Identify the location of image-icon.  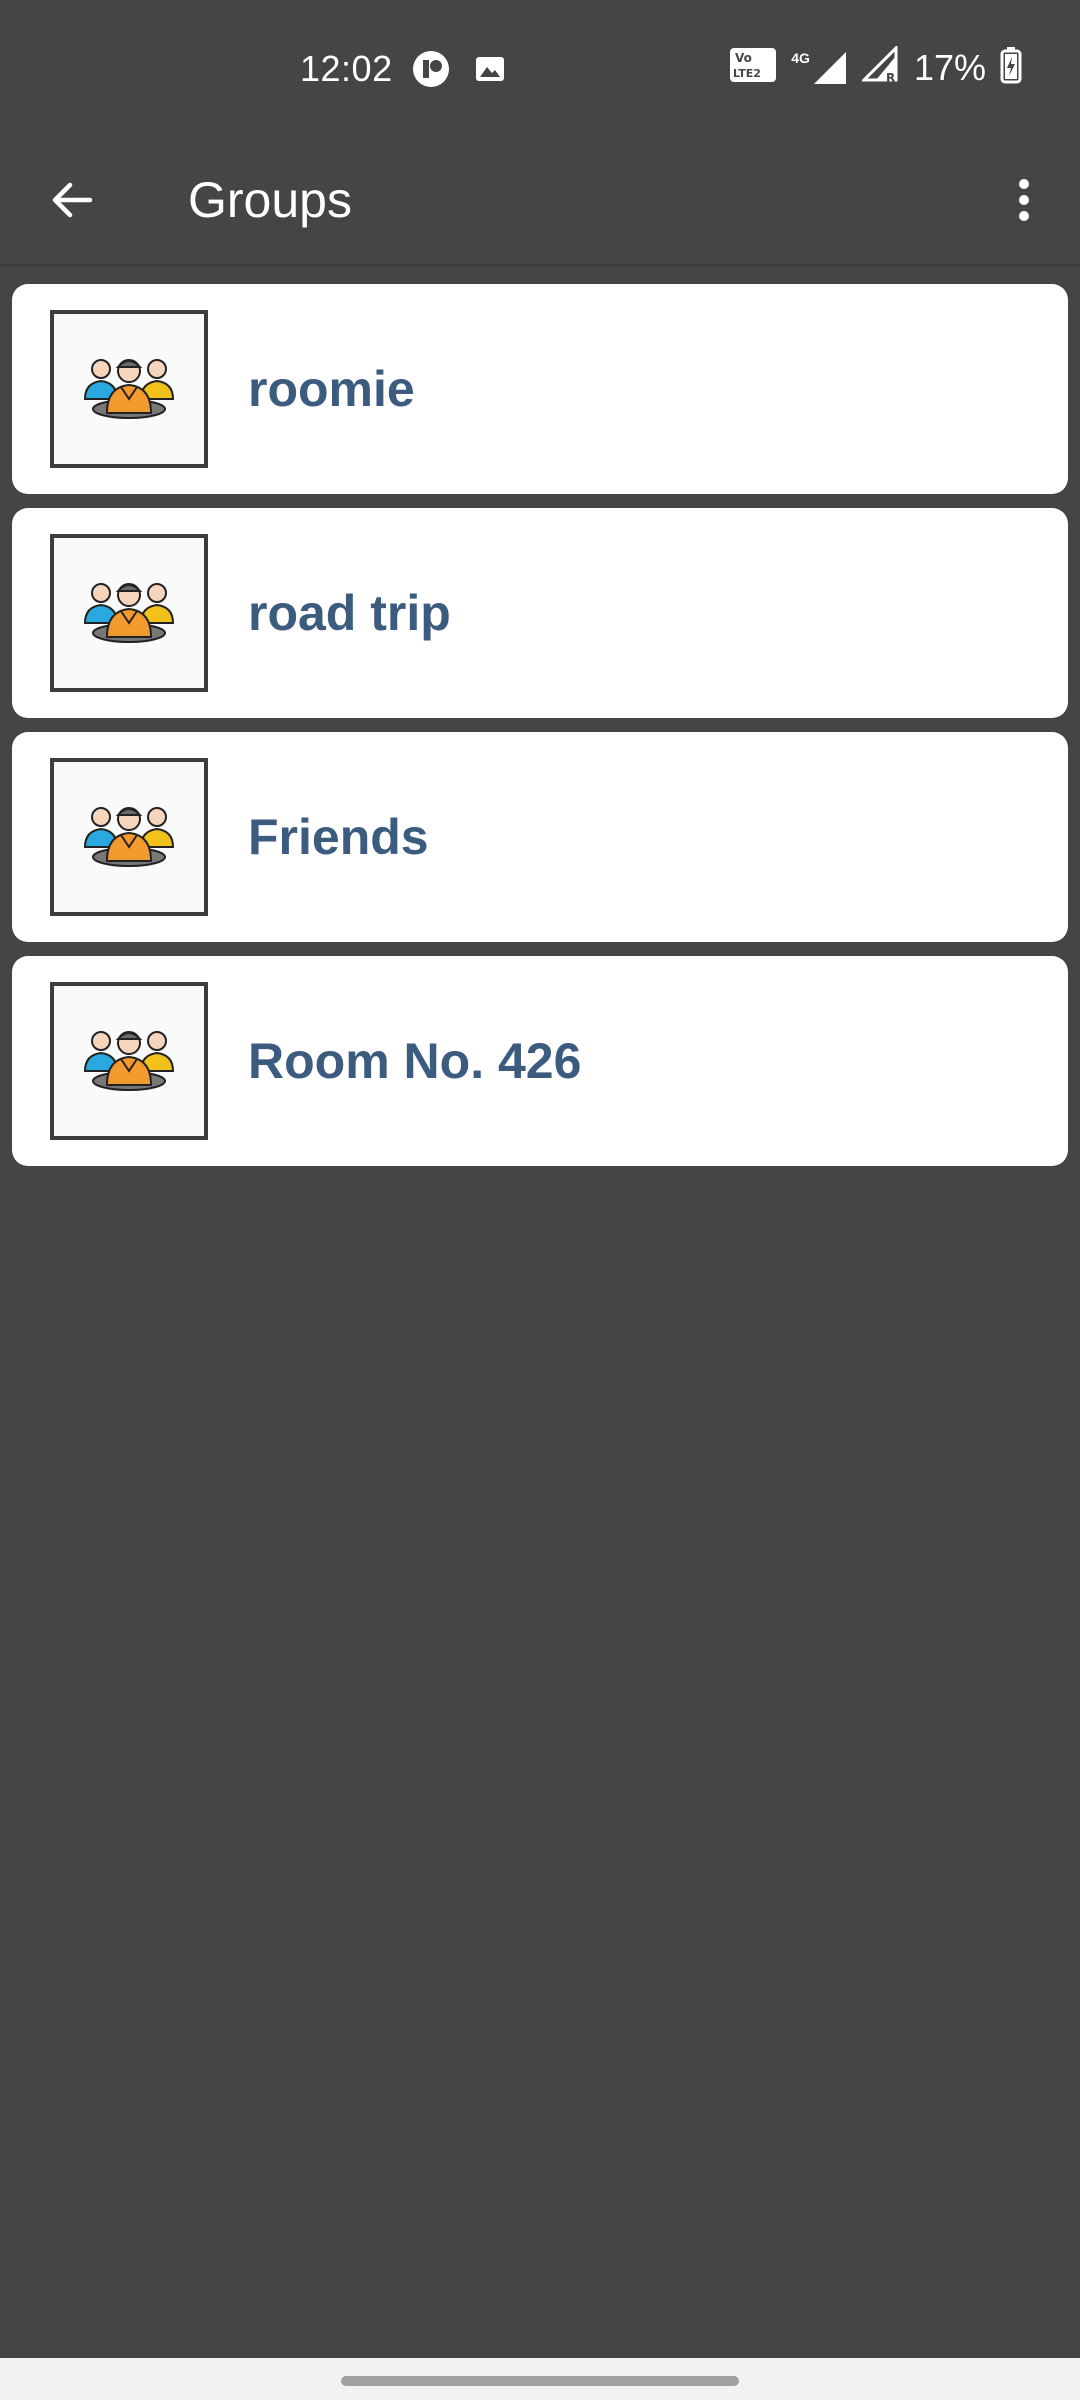
(490, 71).